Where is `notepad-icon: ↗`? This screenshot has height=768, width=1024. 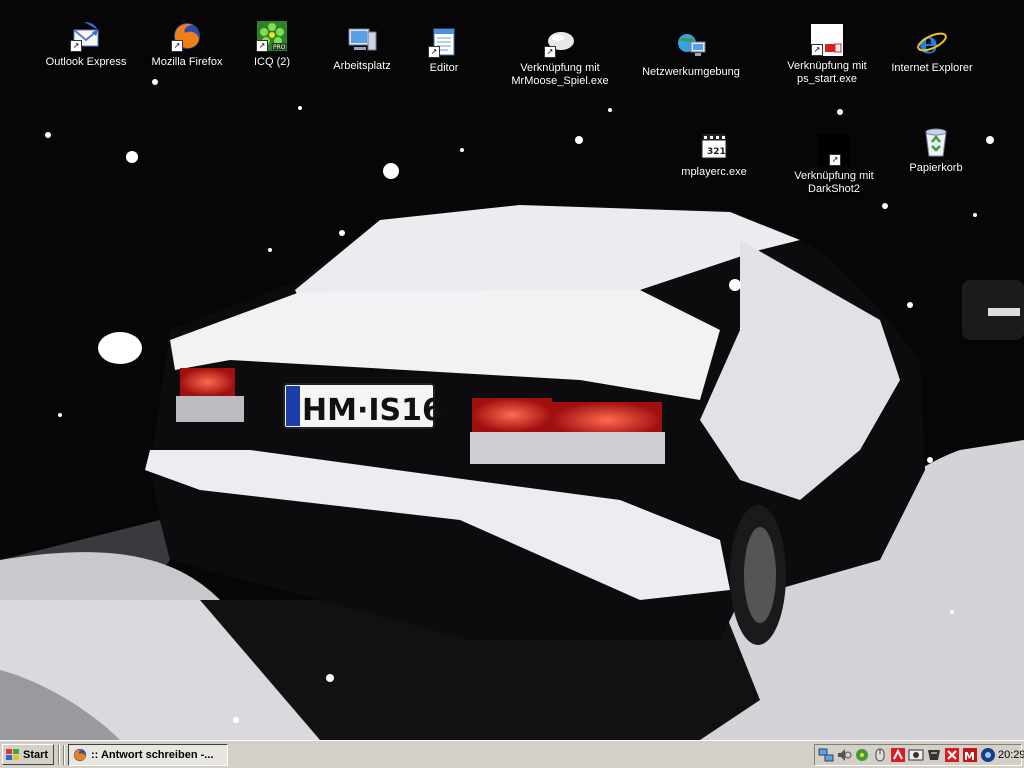
notepad-icon: ↗ is located at coordinates (444, 42).